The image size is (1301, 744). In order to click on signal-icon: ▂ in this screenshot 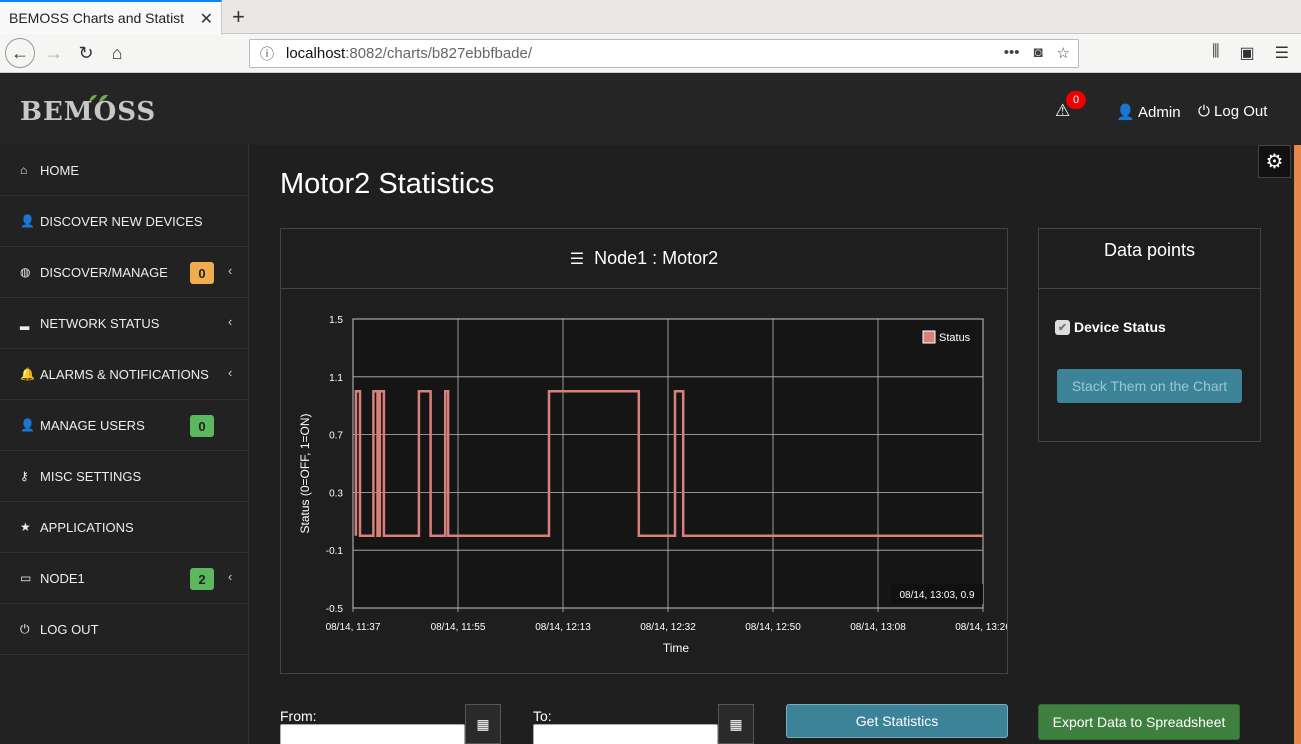, I will do `click(25, 323)`.